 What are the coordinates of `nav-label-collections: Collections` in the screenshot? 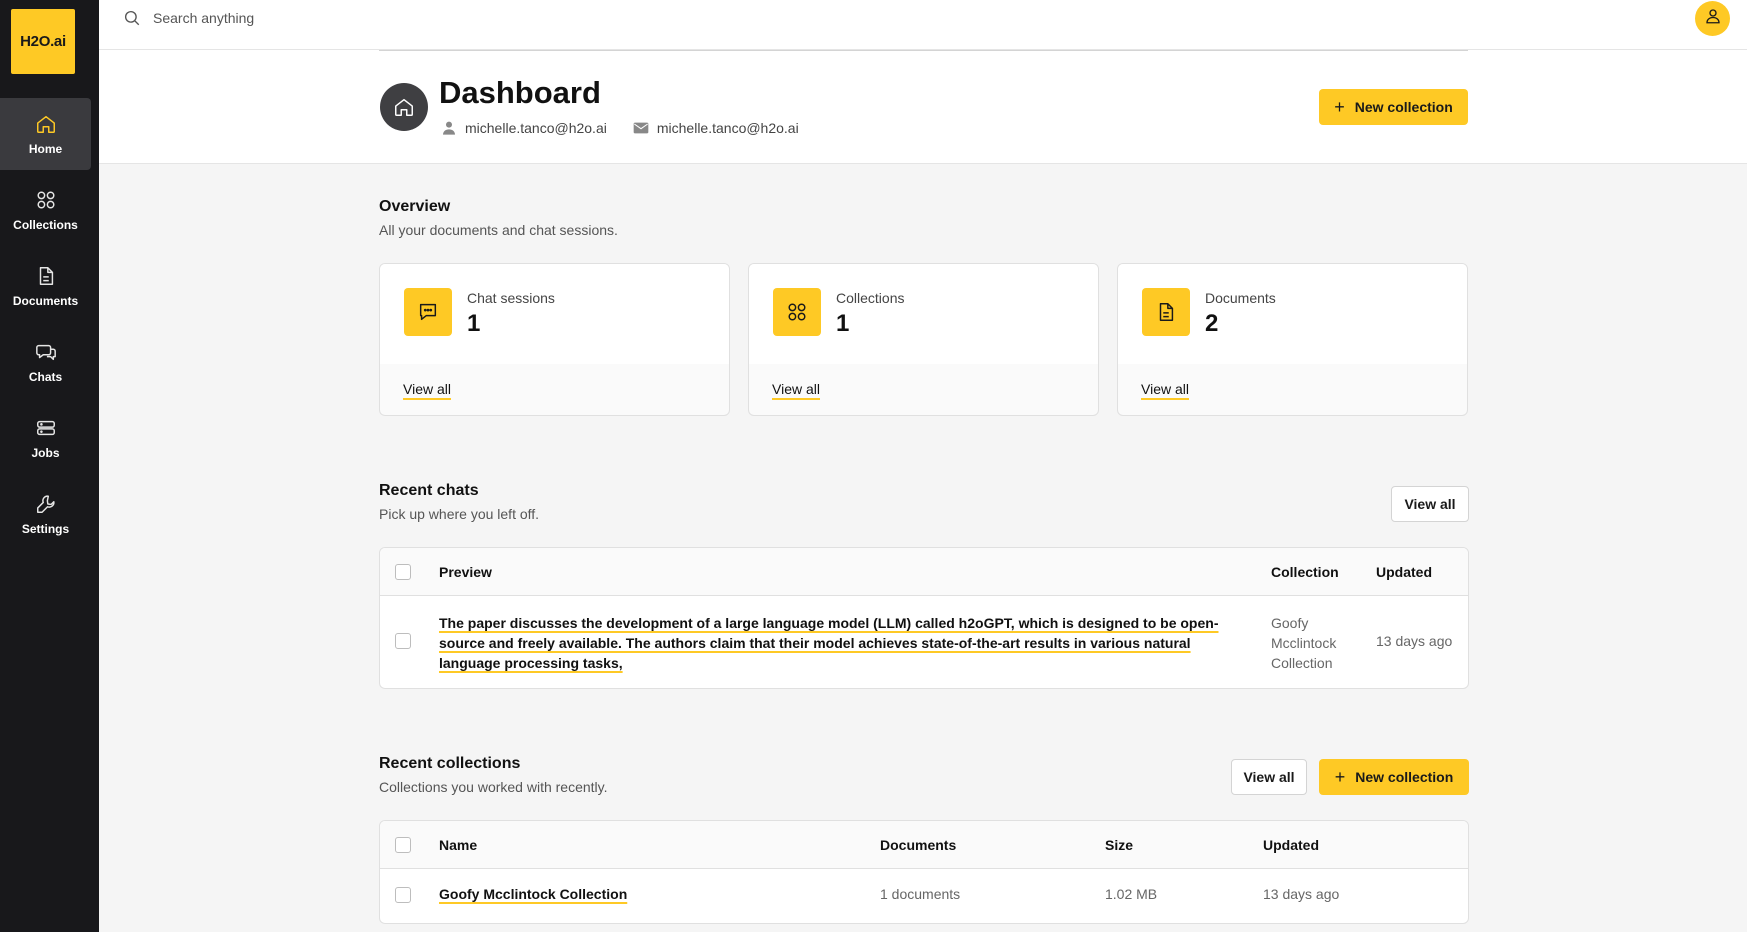 It's located at (45, 225).